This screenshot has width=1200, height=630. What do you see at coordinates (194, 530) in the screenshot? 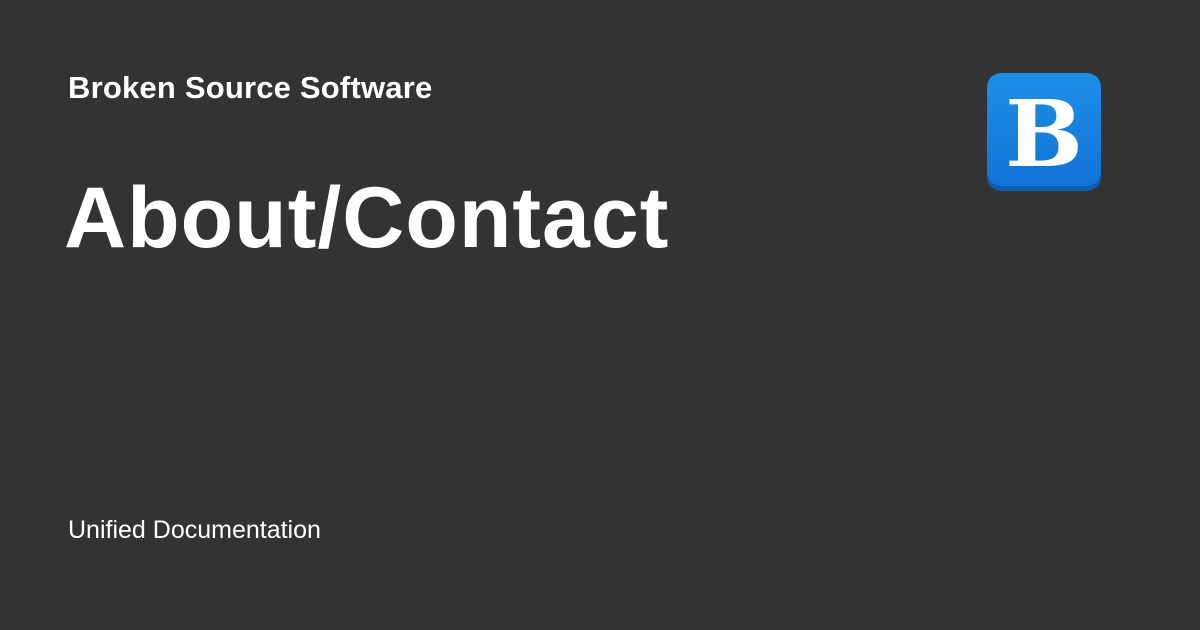
I see `footer-text: Unified Documentation` at bounding box center [194, 530].